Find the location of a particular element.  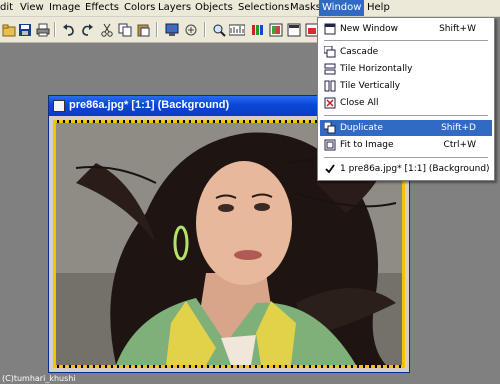

zoom-icon is located at coordinates (218, 29).